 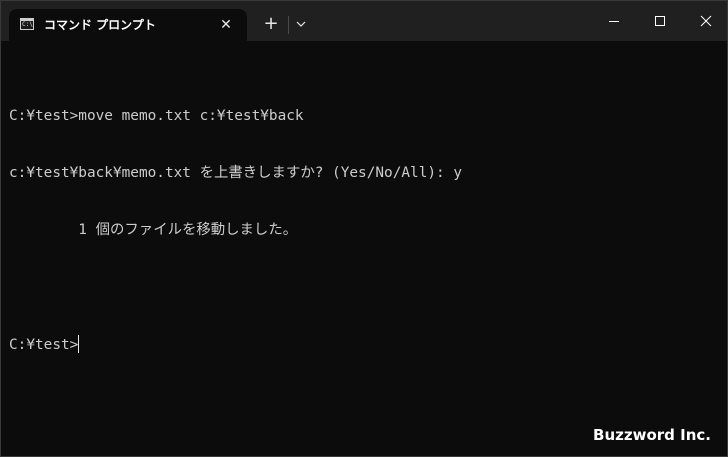 I want to click on terminal-prompt-line: C:¥test>, so click(x=365, y=344).